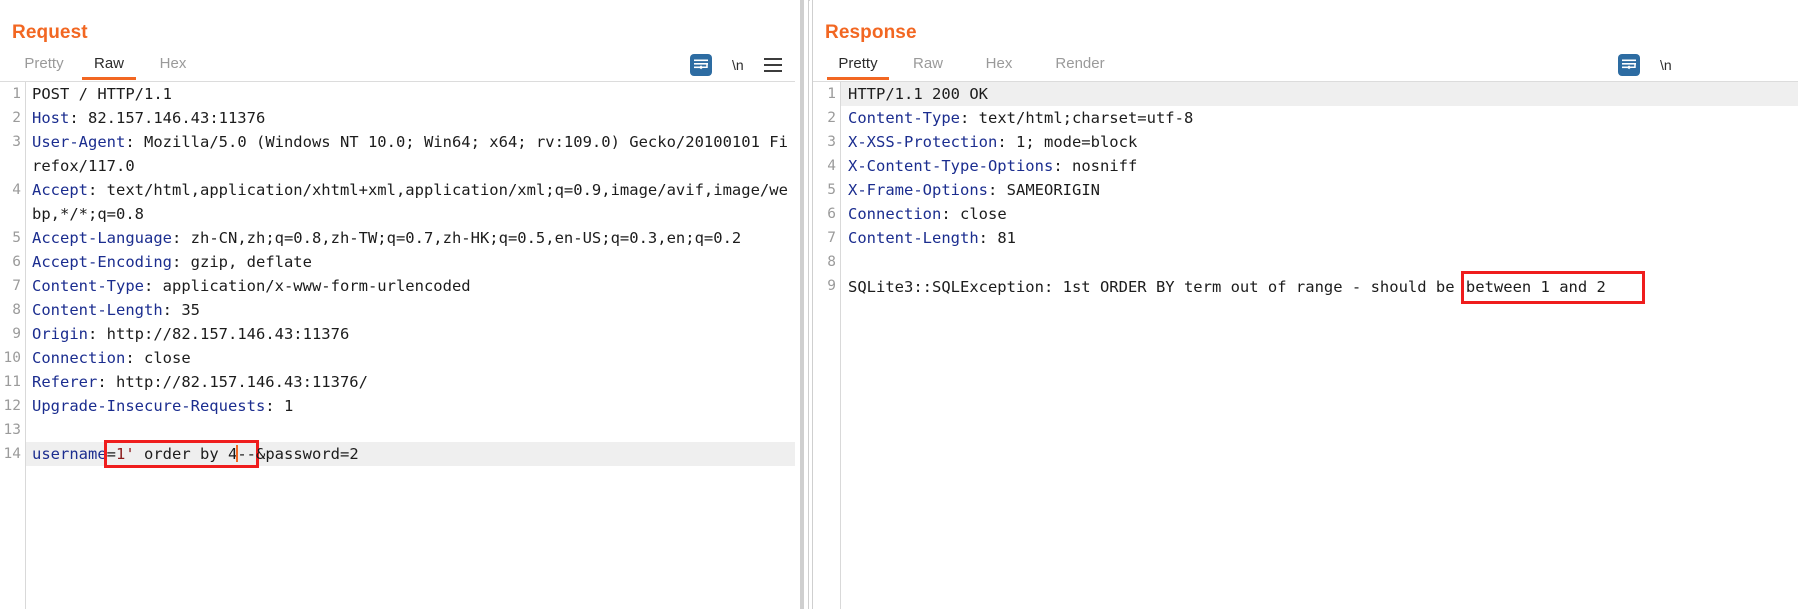 Image resolution: width=1798 pixels, height=609 pixels. I want to click on tab-request-raw: Raw, so click(109, 66).